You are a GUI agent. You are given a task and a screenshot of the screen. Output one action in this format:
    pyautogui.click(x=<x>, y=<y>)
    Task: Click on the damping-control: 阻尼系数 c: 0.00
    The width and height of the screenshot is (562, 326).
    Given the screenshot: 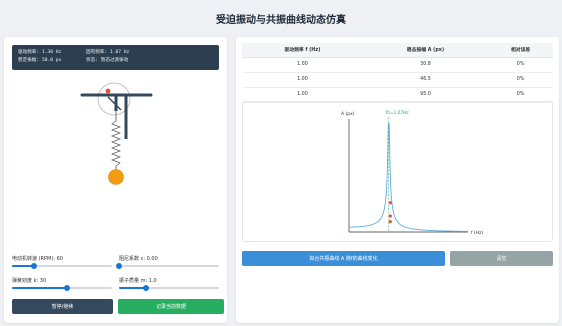 What is the action you would take?
    pyautogui.click(x=167, y=262)
    